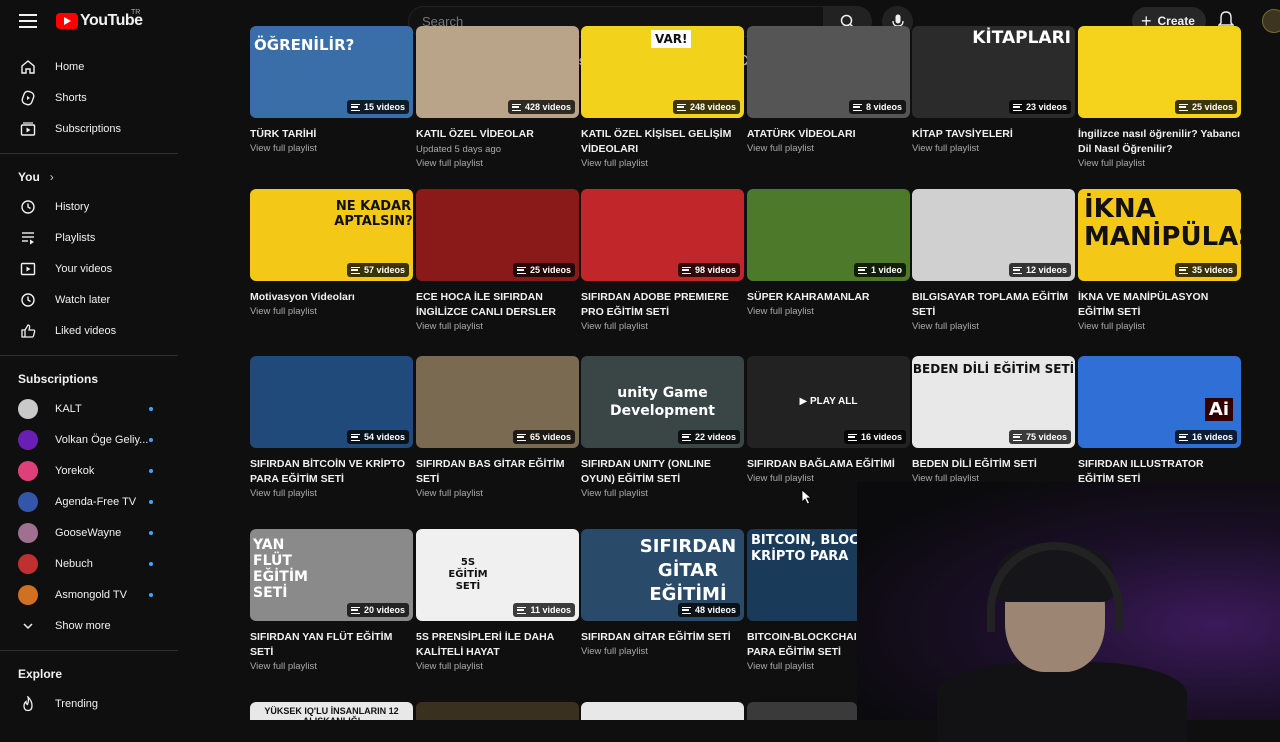  Describe the element at coordinates (89, 330) in the screenshot. I see `sidebar-item-liked-videos: Liked videos` at that location.